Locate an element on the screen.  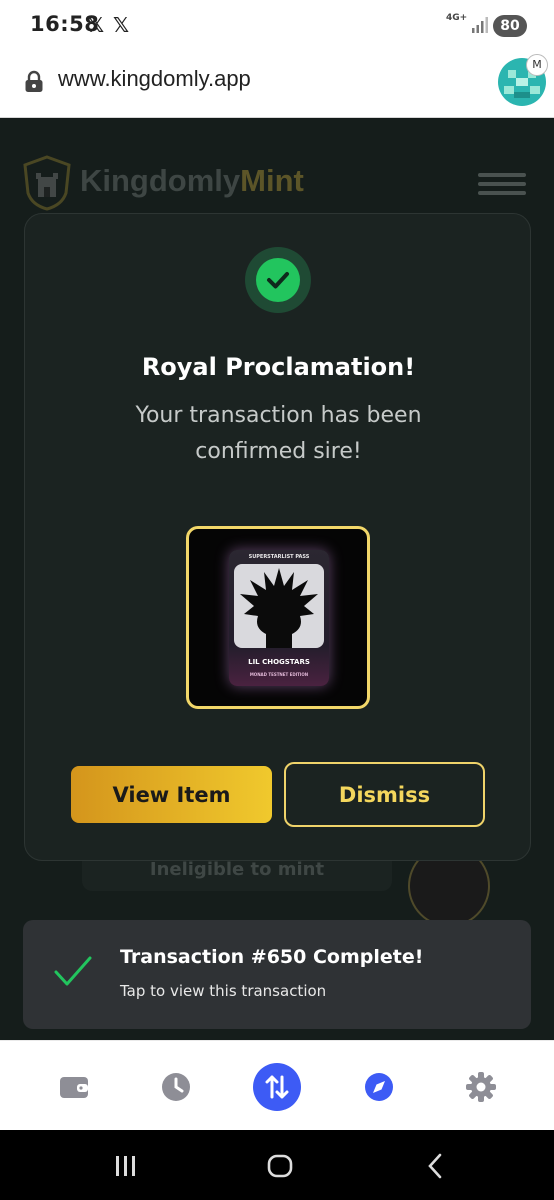
swap-icon is located at coordinates (277, 1087).